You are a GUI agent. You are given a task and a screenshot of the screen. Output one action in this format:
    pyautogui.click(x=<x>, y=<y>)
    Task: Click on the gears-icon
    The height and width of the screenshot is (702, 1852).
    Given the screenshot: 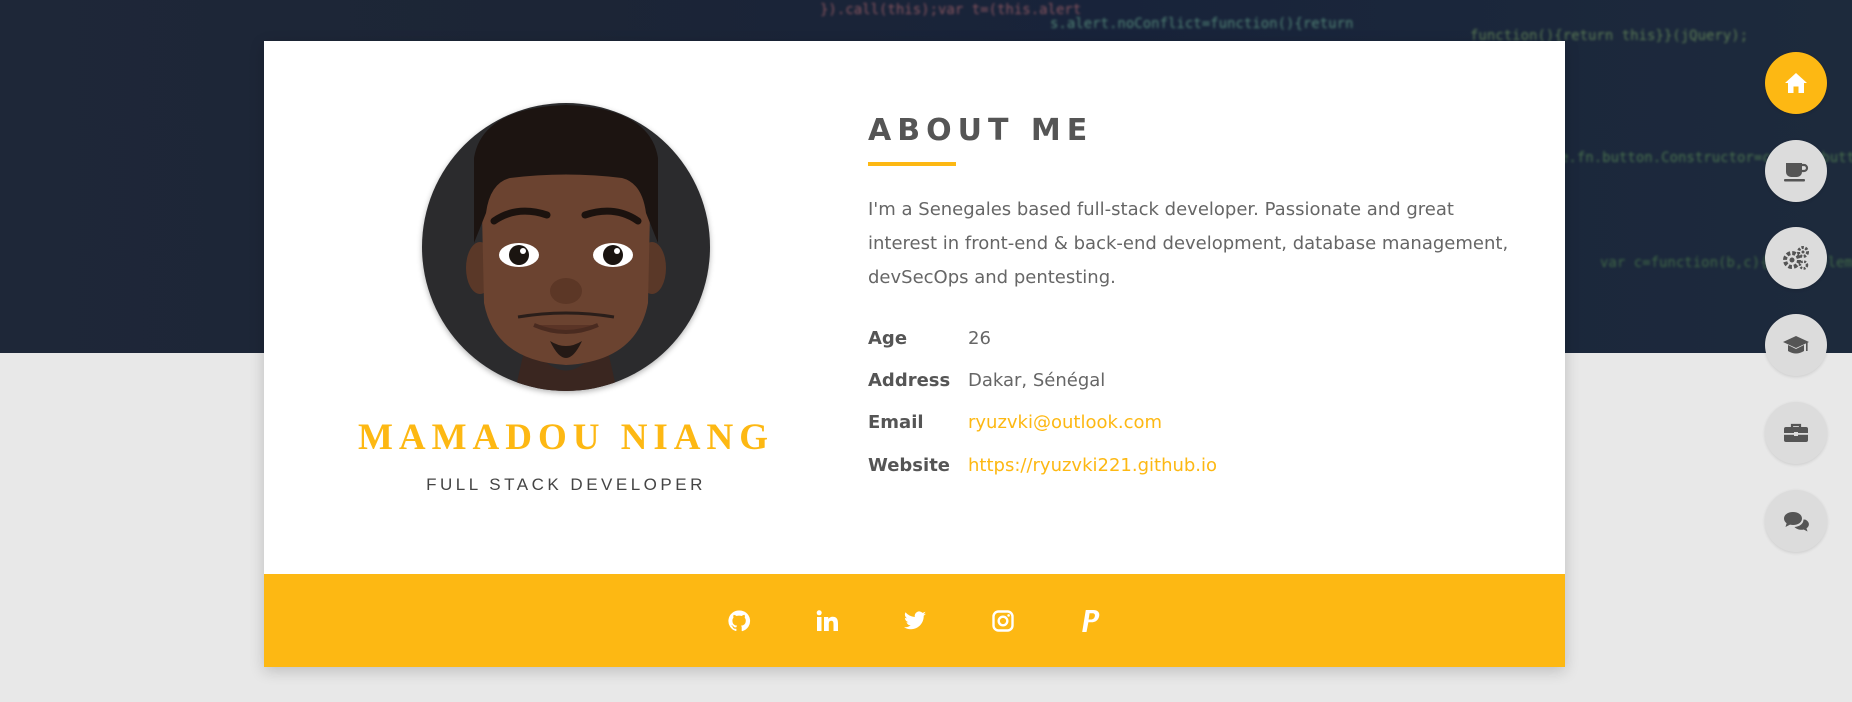 What is the action you would take?
    pyautogui.click(x=1796, y=258)
    